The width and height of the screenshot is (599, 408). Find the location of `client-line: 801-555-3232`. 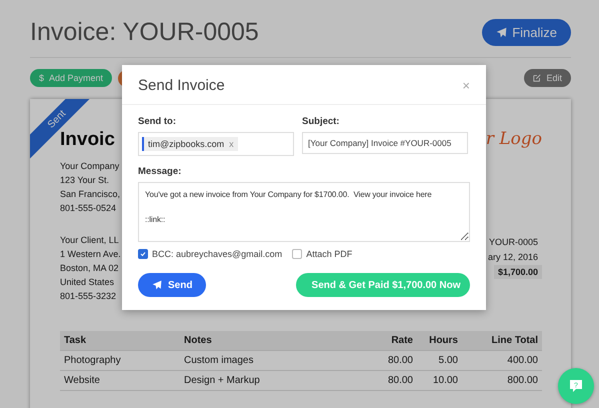

client-line: 801-555-3232 is located at coordinates (88, 296).